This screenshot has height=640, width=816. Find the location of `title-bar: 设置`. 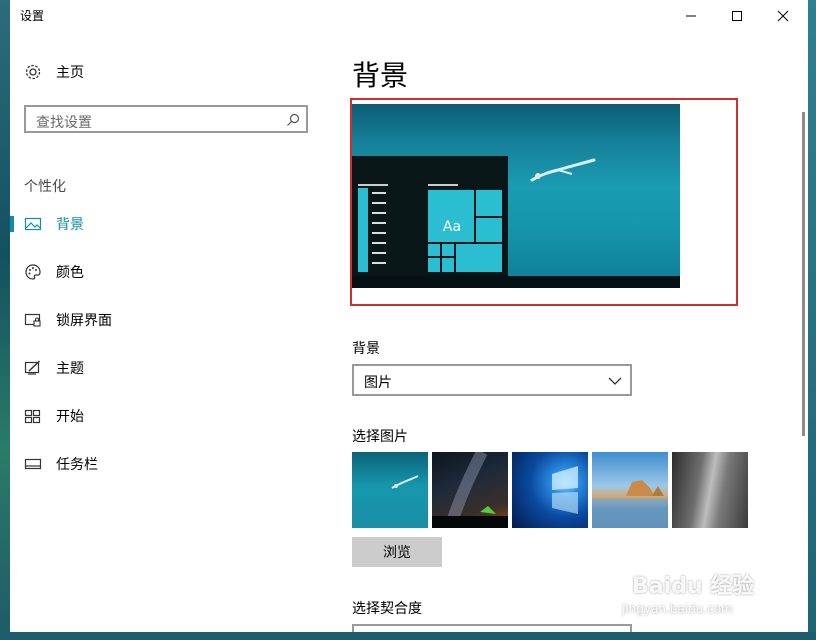

title-bar: 设置 is located at coordinates (409, 16).